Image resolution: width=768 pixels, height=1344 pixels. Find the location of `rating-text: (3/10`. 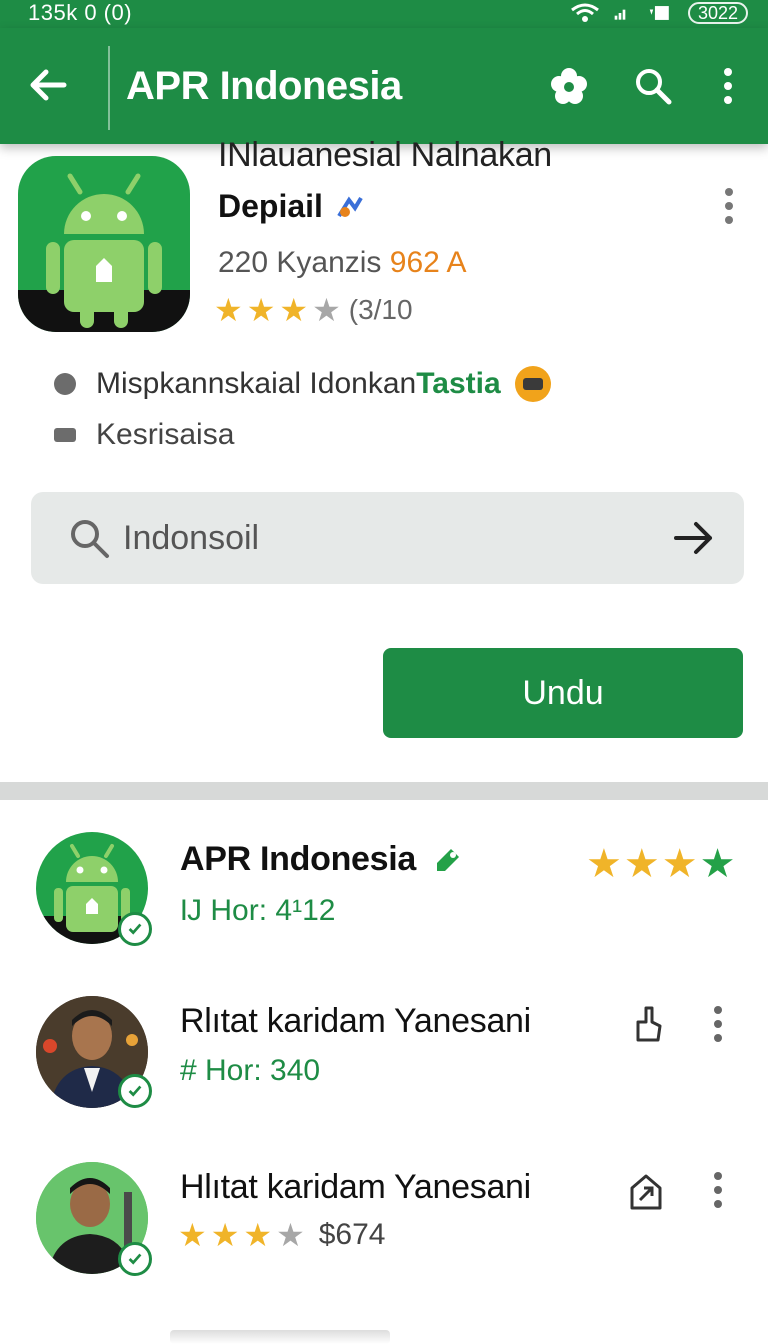

rating-text: (3/10 is located at coordinates (380, 309).